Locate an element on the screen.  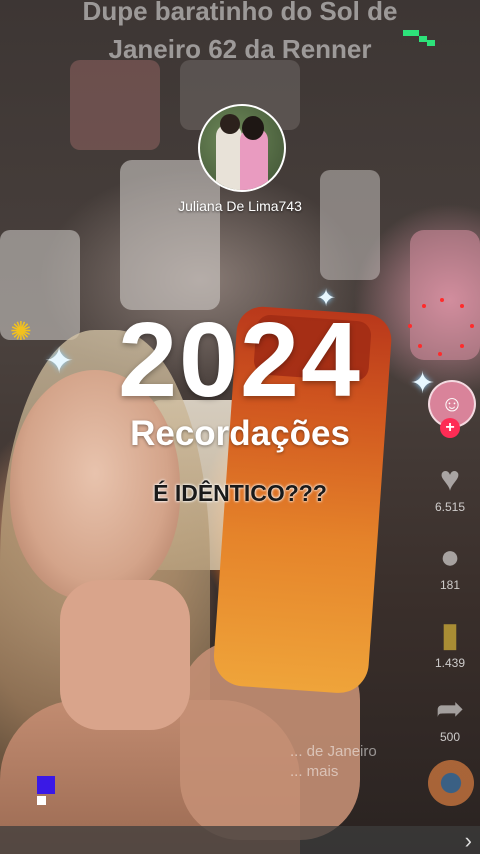
template-avatar is located at coordinates (242, 148).